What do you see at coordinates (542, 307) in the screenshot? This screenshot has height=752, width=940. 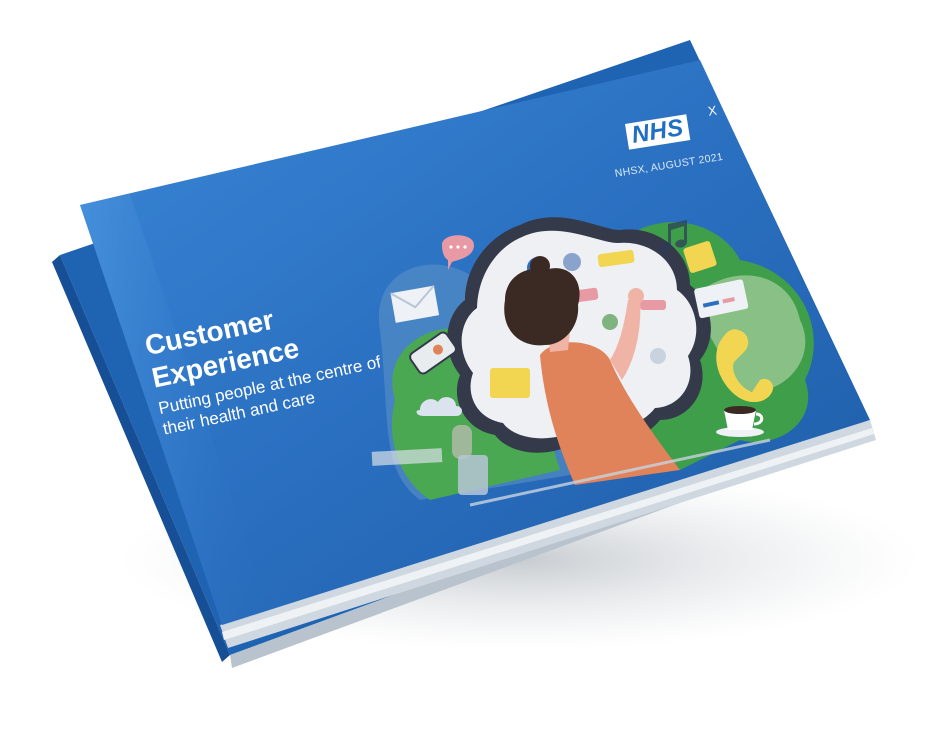 I see `woman-hair` at bounding box center [542, 307].